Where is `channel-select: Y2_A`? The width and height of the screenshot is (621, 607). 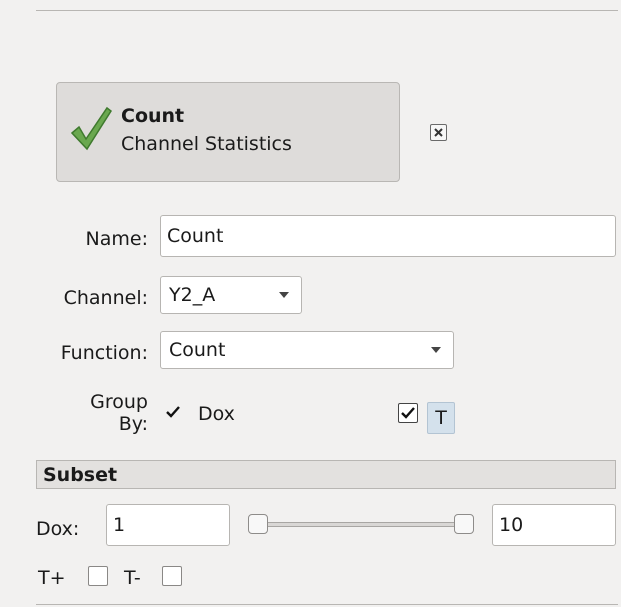 channel-select: Y2_A is located at coordinates (231, 295).